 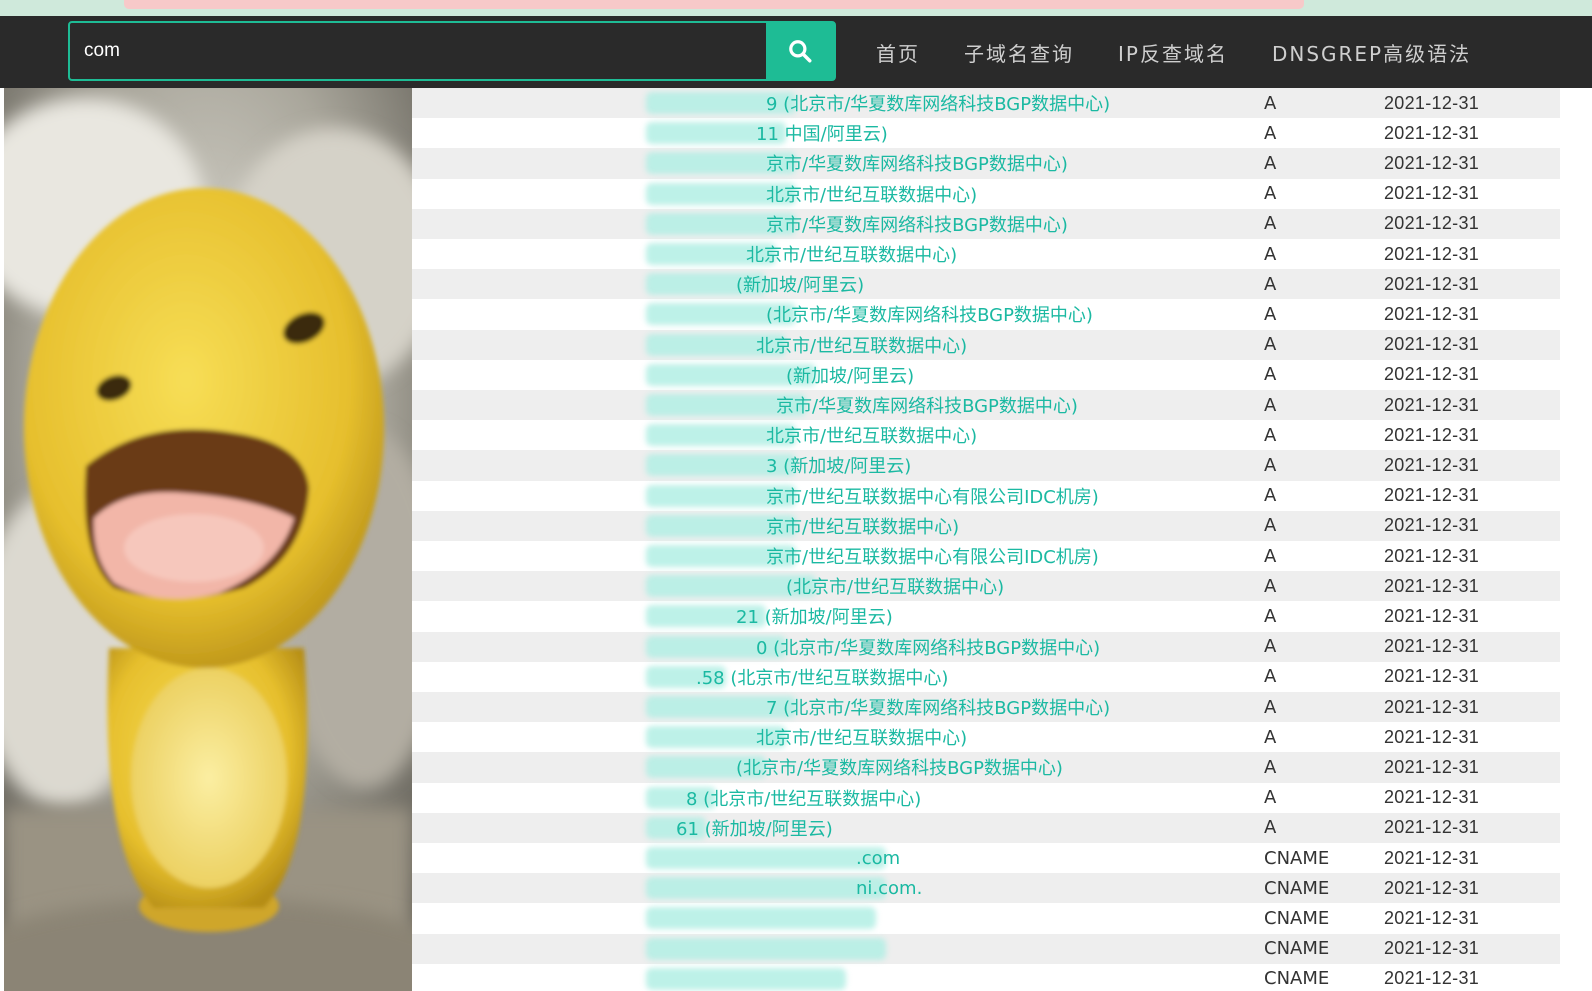 I want to click on search-box, so click(x=452, y=51).